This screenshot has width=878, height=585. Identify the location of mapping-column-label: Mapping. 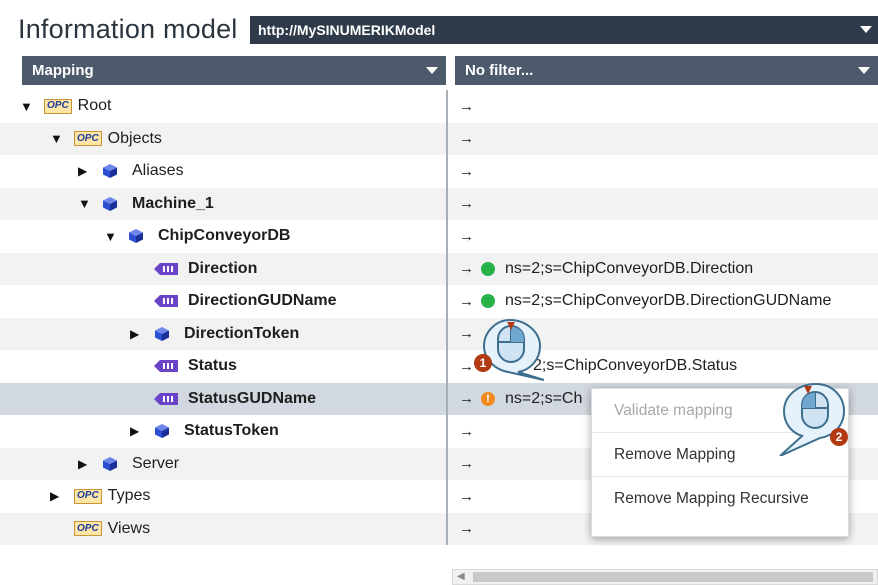
(63, 70).